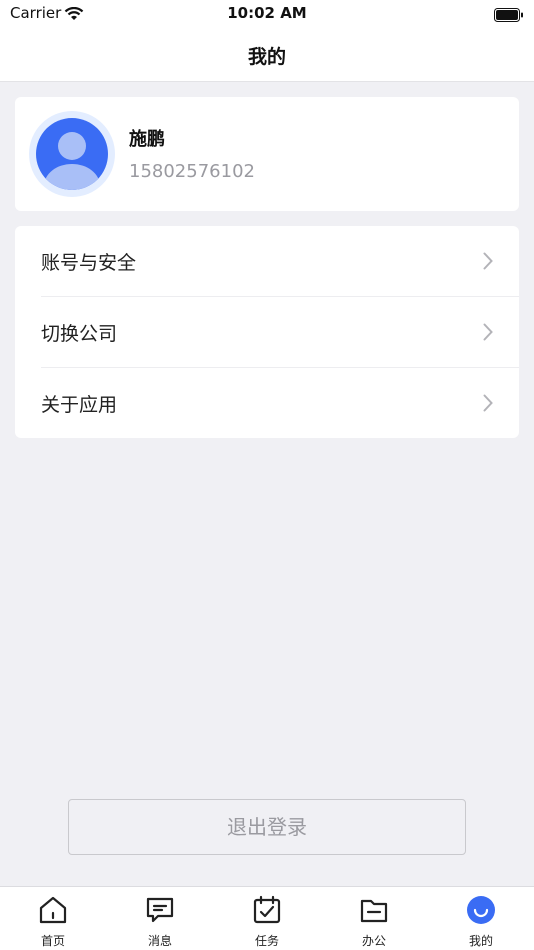 The width and height of the screenshot is (534, 950). Describe the element at coordinates (267, 909) in the screenshot. I see `calendar-check-icon` at that location.